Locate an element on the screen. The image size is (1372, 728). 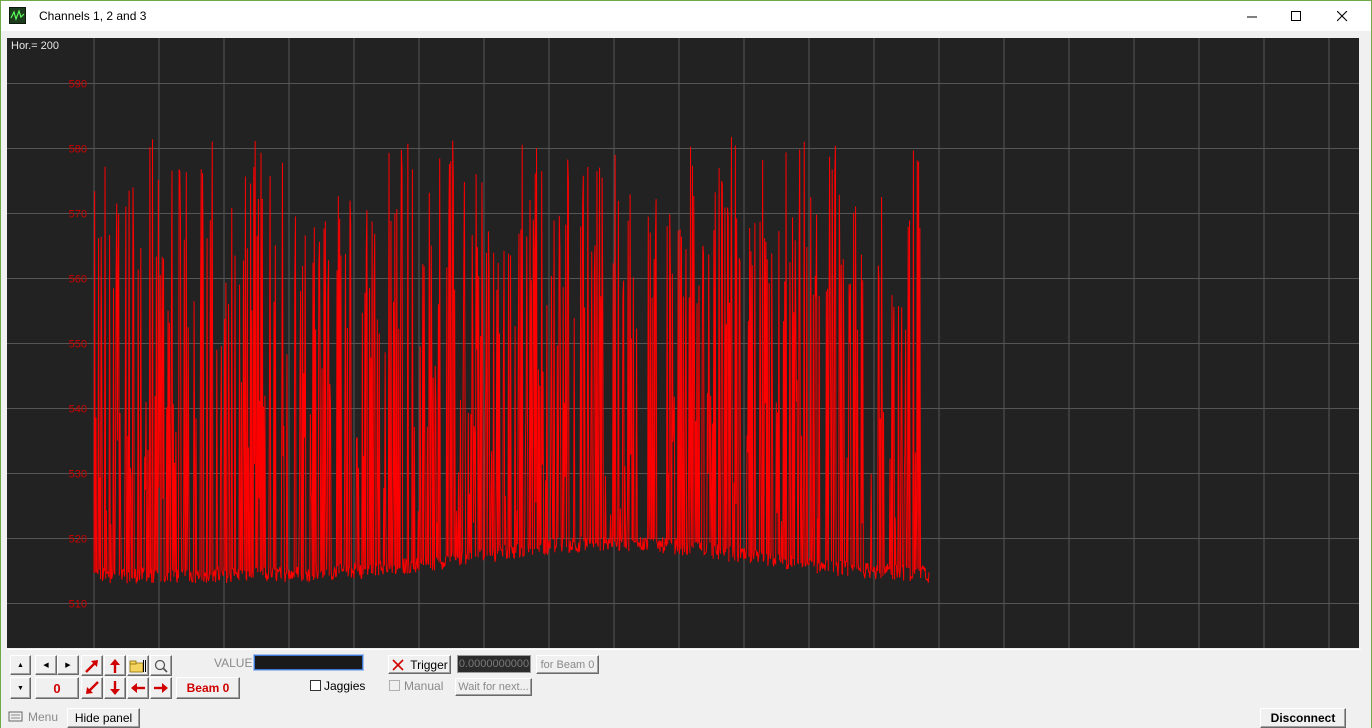
step-right-button: ▶ is located at coordinates (68, 665).